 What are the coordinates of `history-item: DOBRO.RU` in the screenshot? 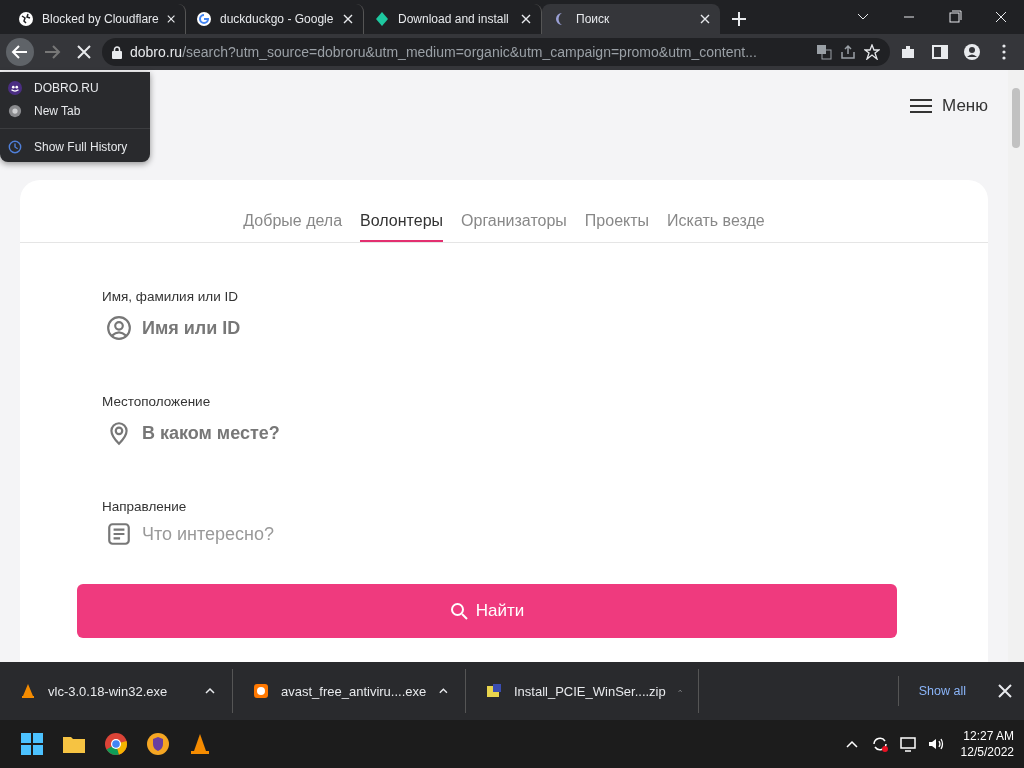 It's located at (75, 87).